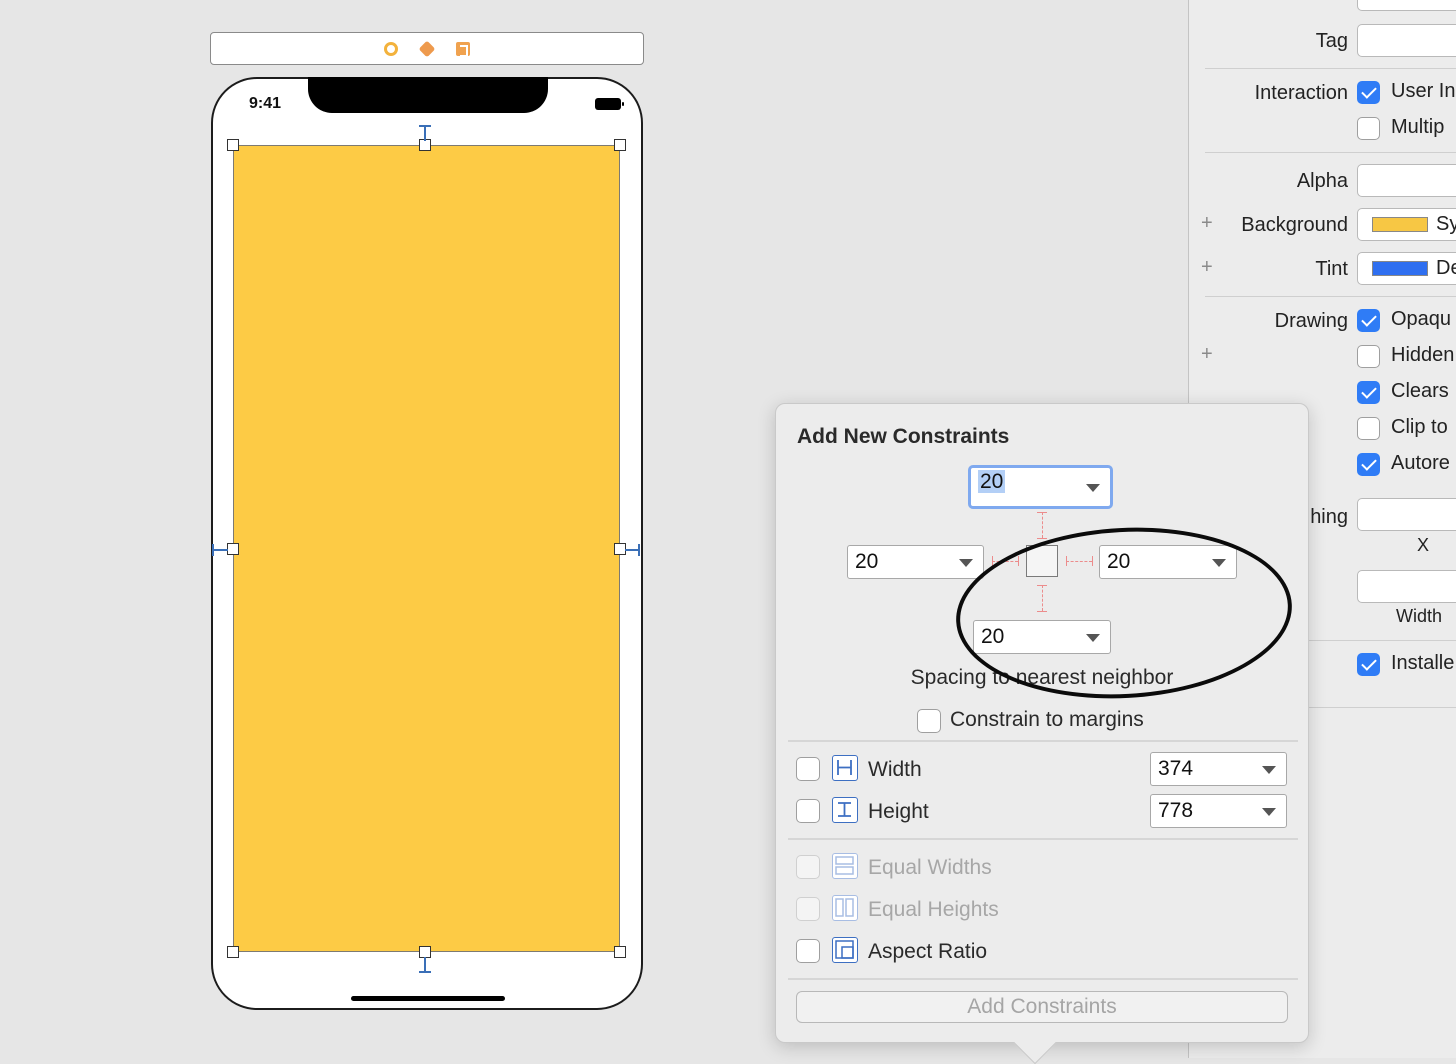 The width and height of the screenshot is (1456, 1064). What do you see at coordinates (929, 721) in the screenshot?
I see `constrain-margins-checkbox` at bounding box center [929, 721].